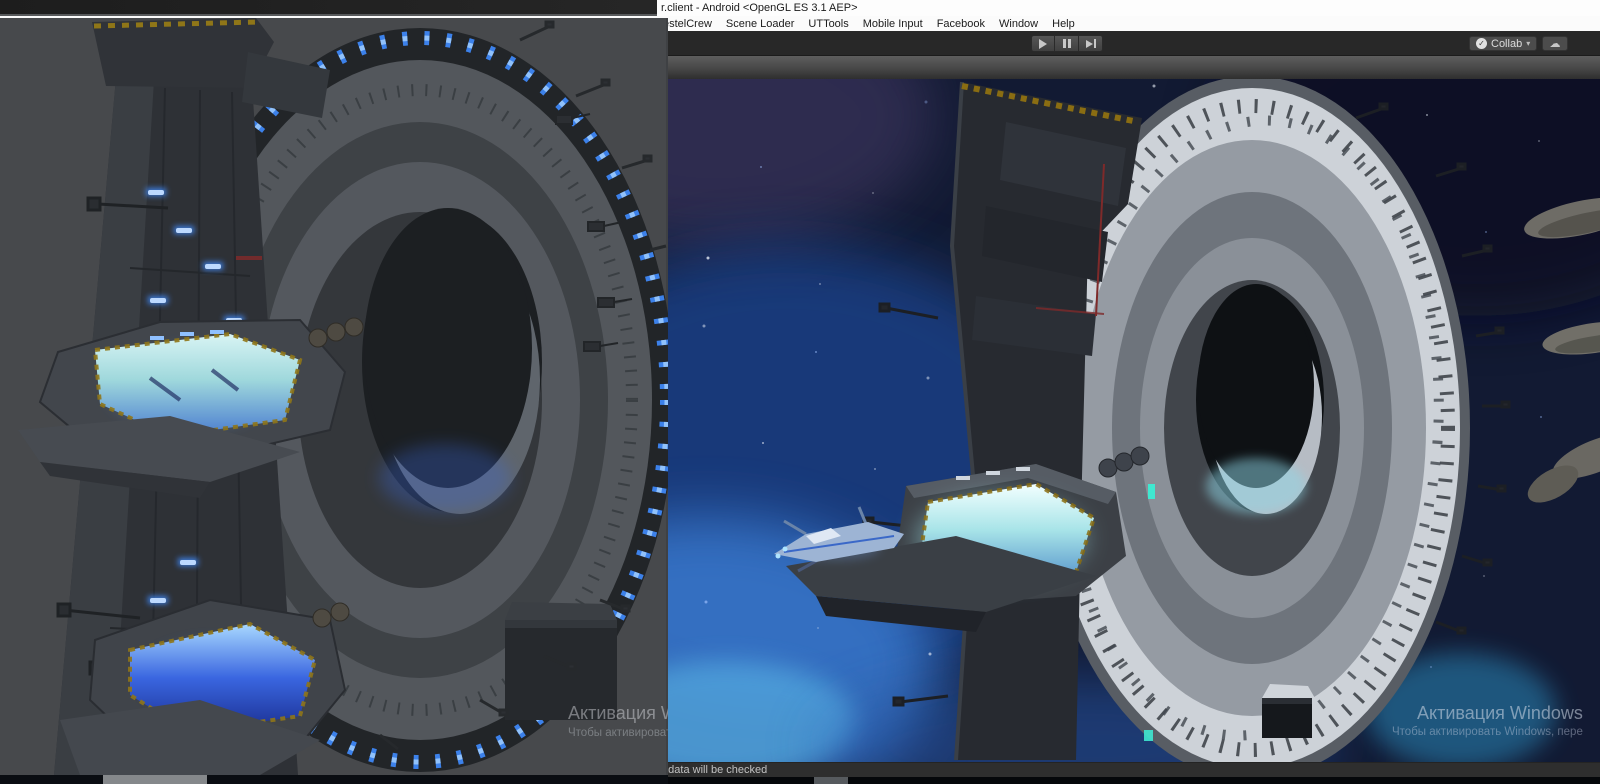  I want to click on collab-check-icon: ✓, so click(1481, 43).